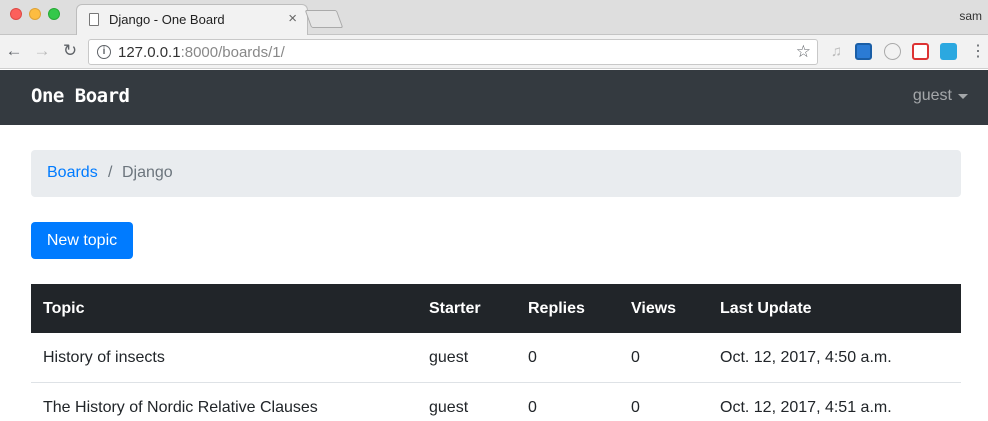  Describe the element at coordinates (496, 308) in the screenshot. I see `table-header: Topic Starter Replies Views Last Update` at that location.